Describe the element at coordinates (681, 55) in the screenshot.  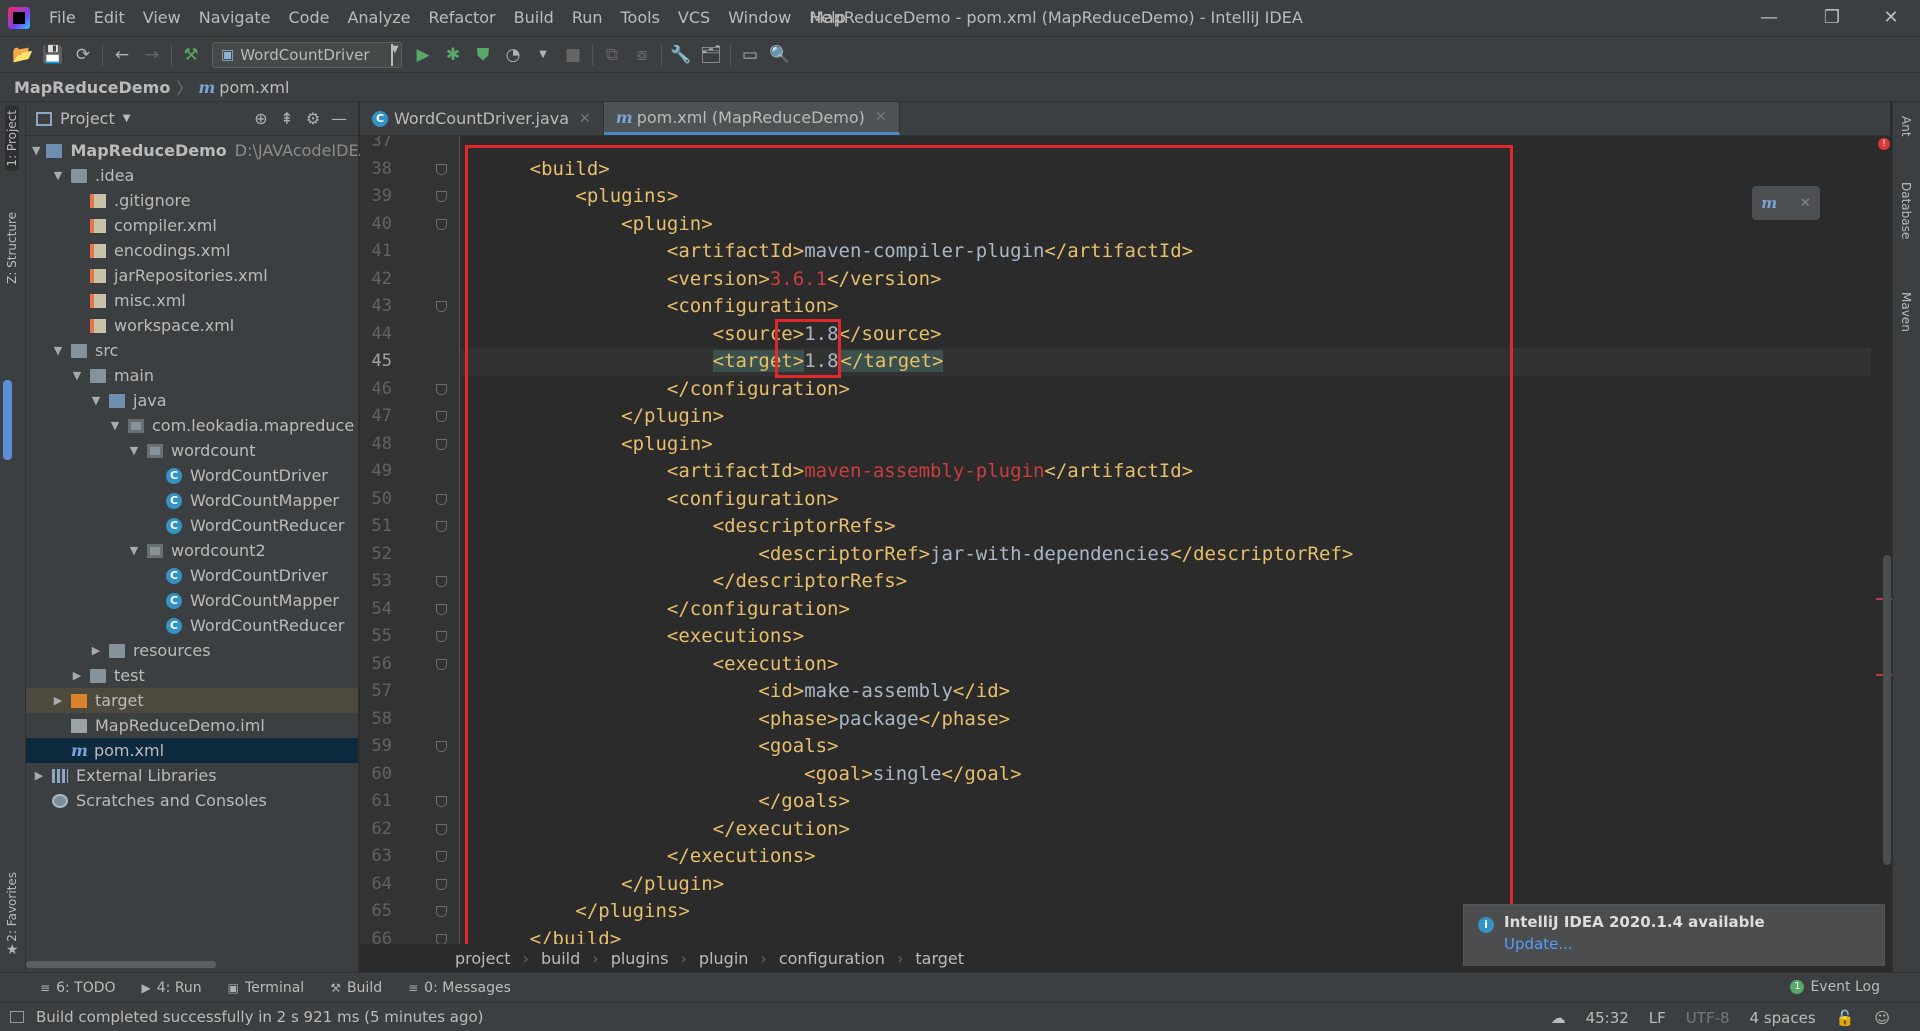
I see `settings-wrench-icon: 🔧` at that location.